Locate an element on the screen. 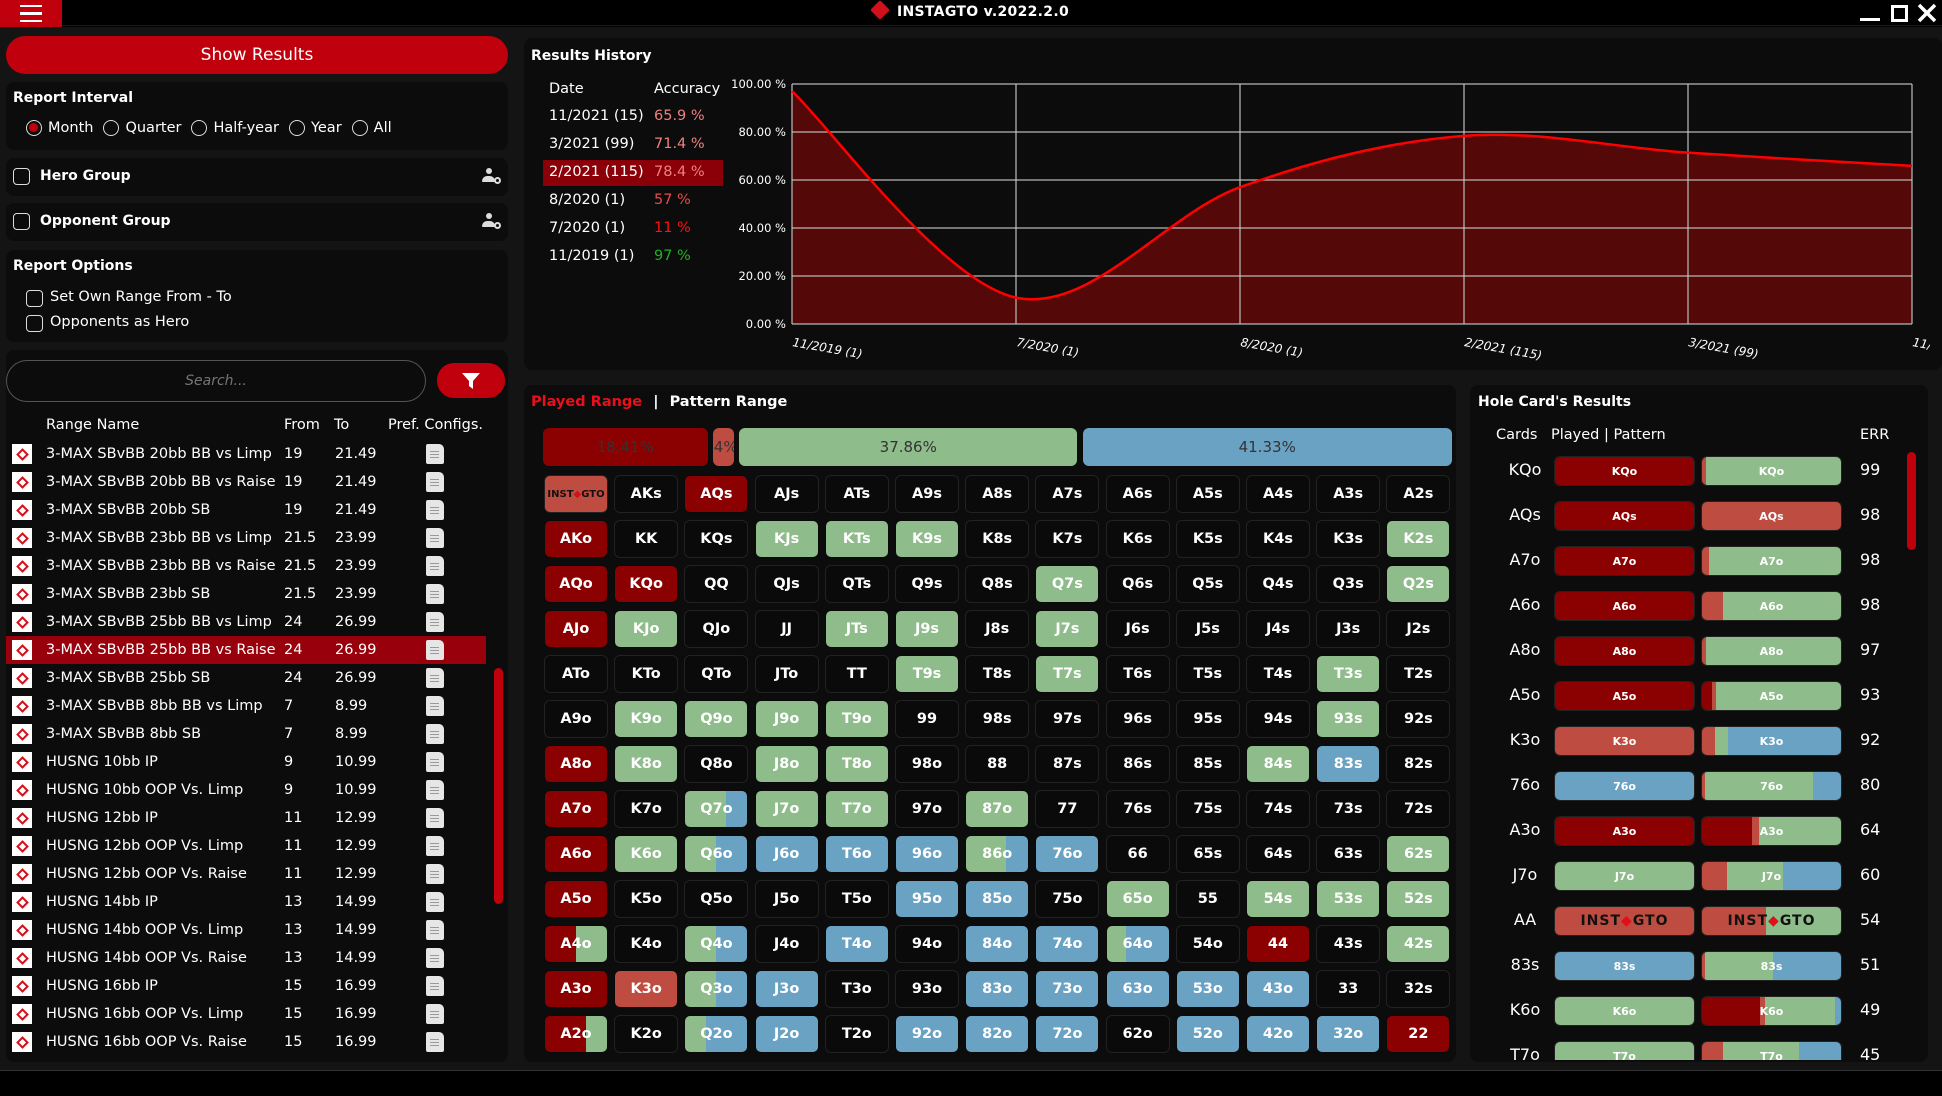  pattern-bar: K6o is located at coordinates (1771, 1011).